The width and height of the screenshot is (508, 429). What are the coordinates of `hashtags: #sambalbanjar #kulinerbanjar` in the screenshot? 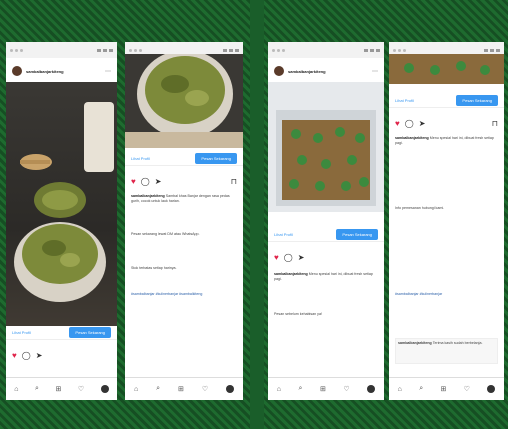 It's located at (418, 294).